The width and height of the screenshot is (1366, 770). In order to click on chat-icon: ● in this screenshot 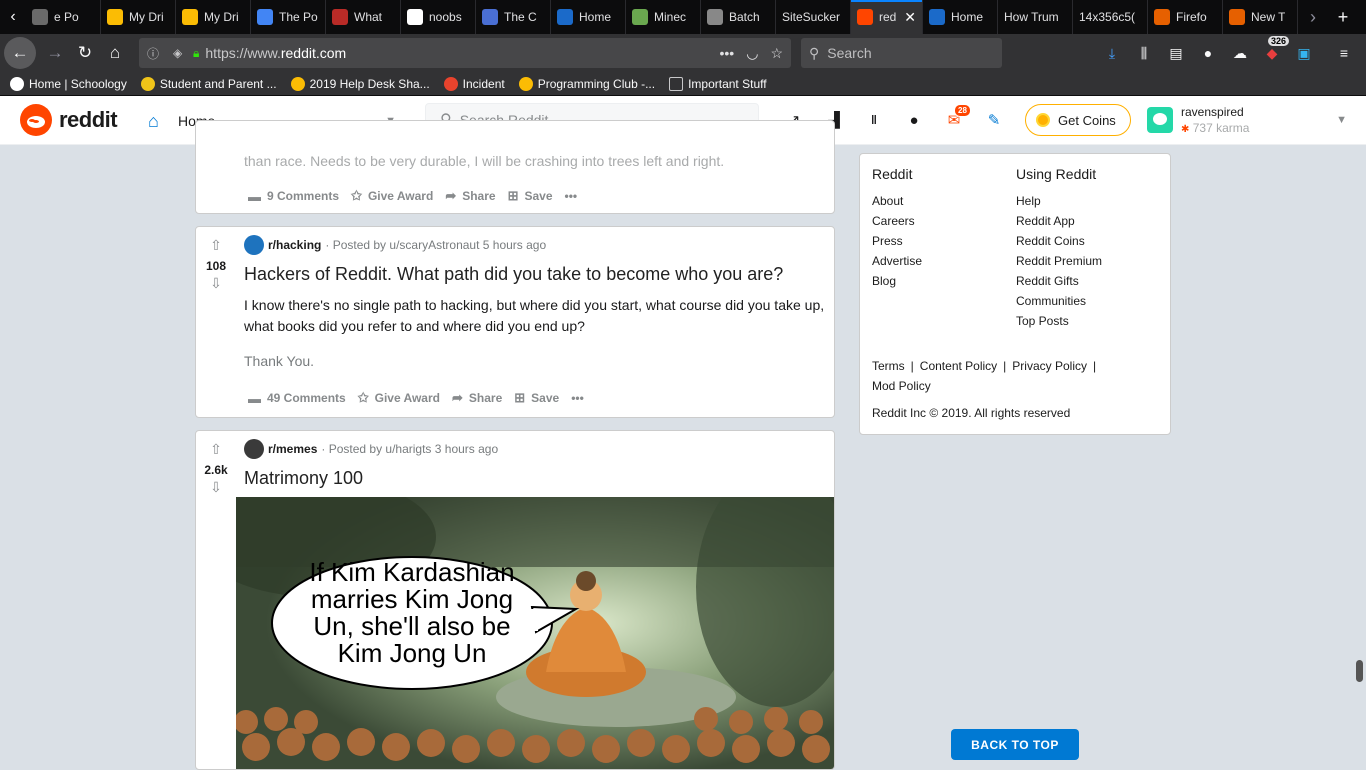, I will do `click(914, 120)`.